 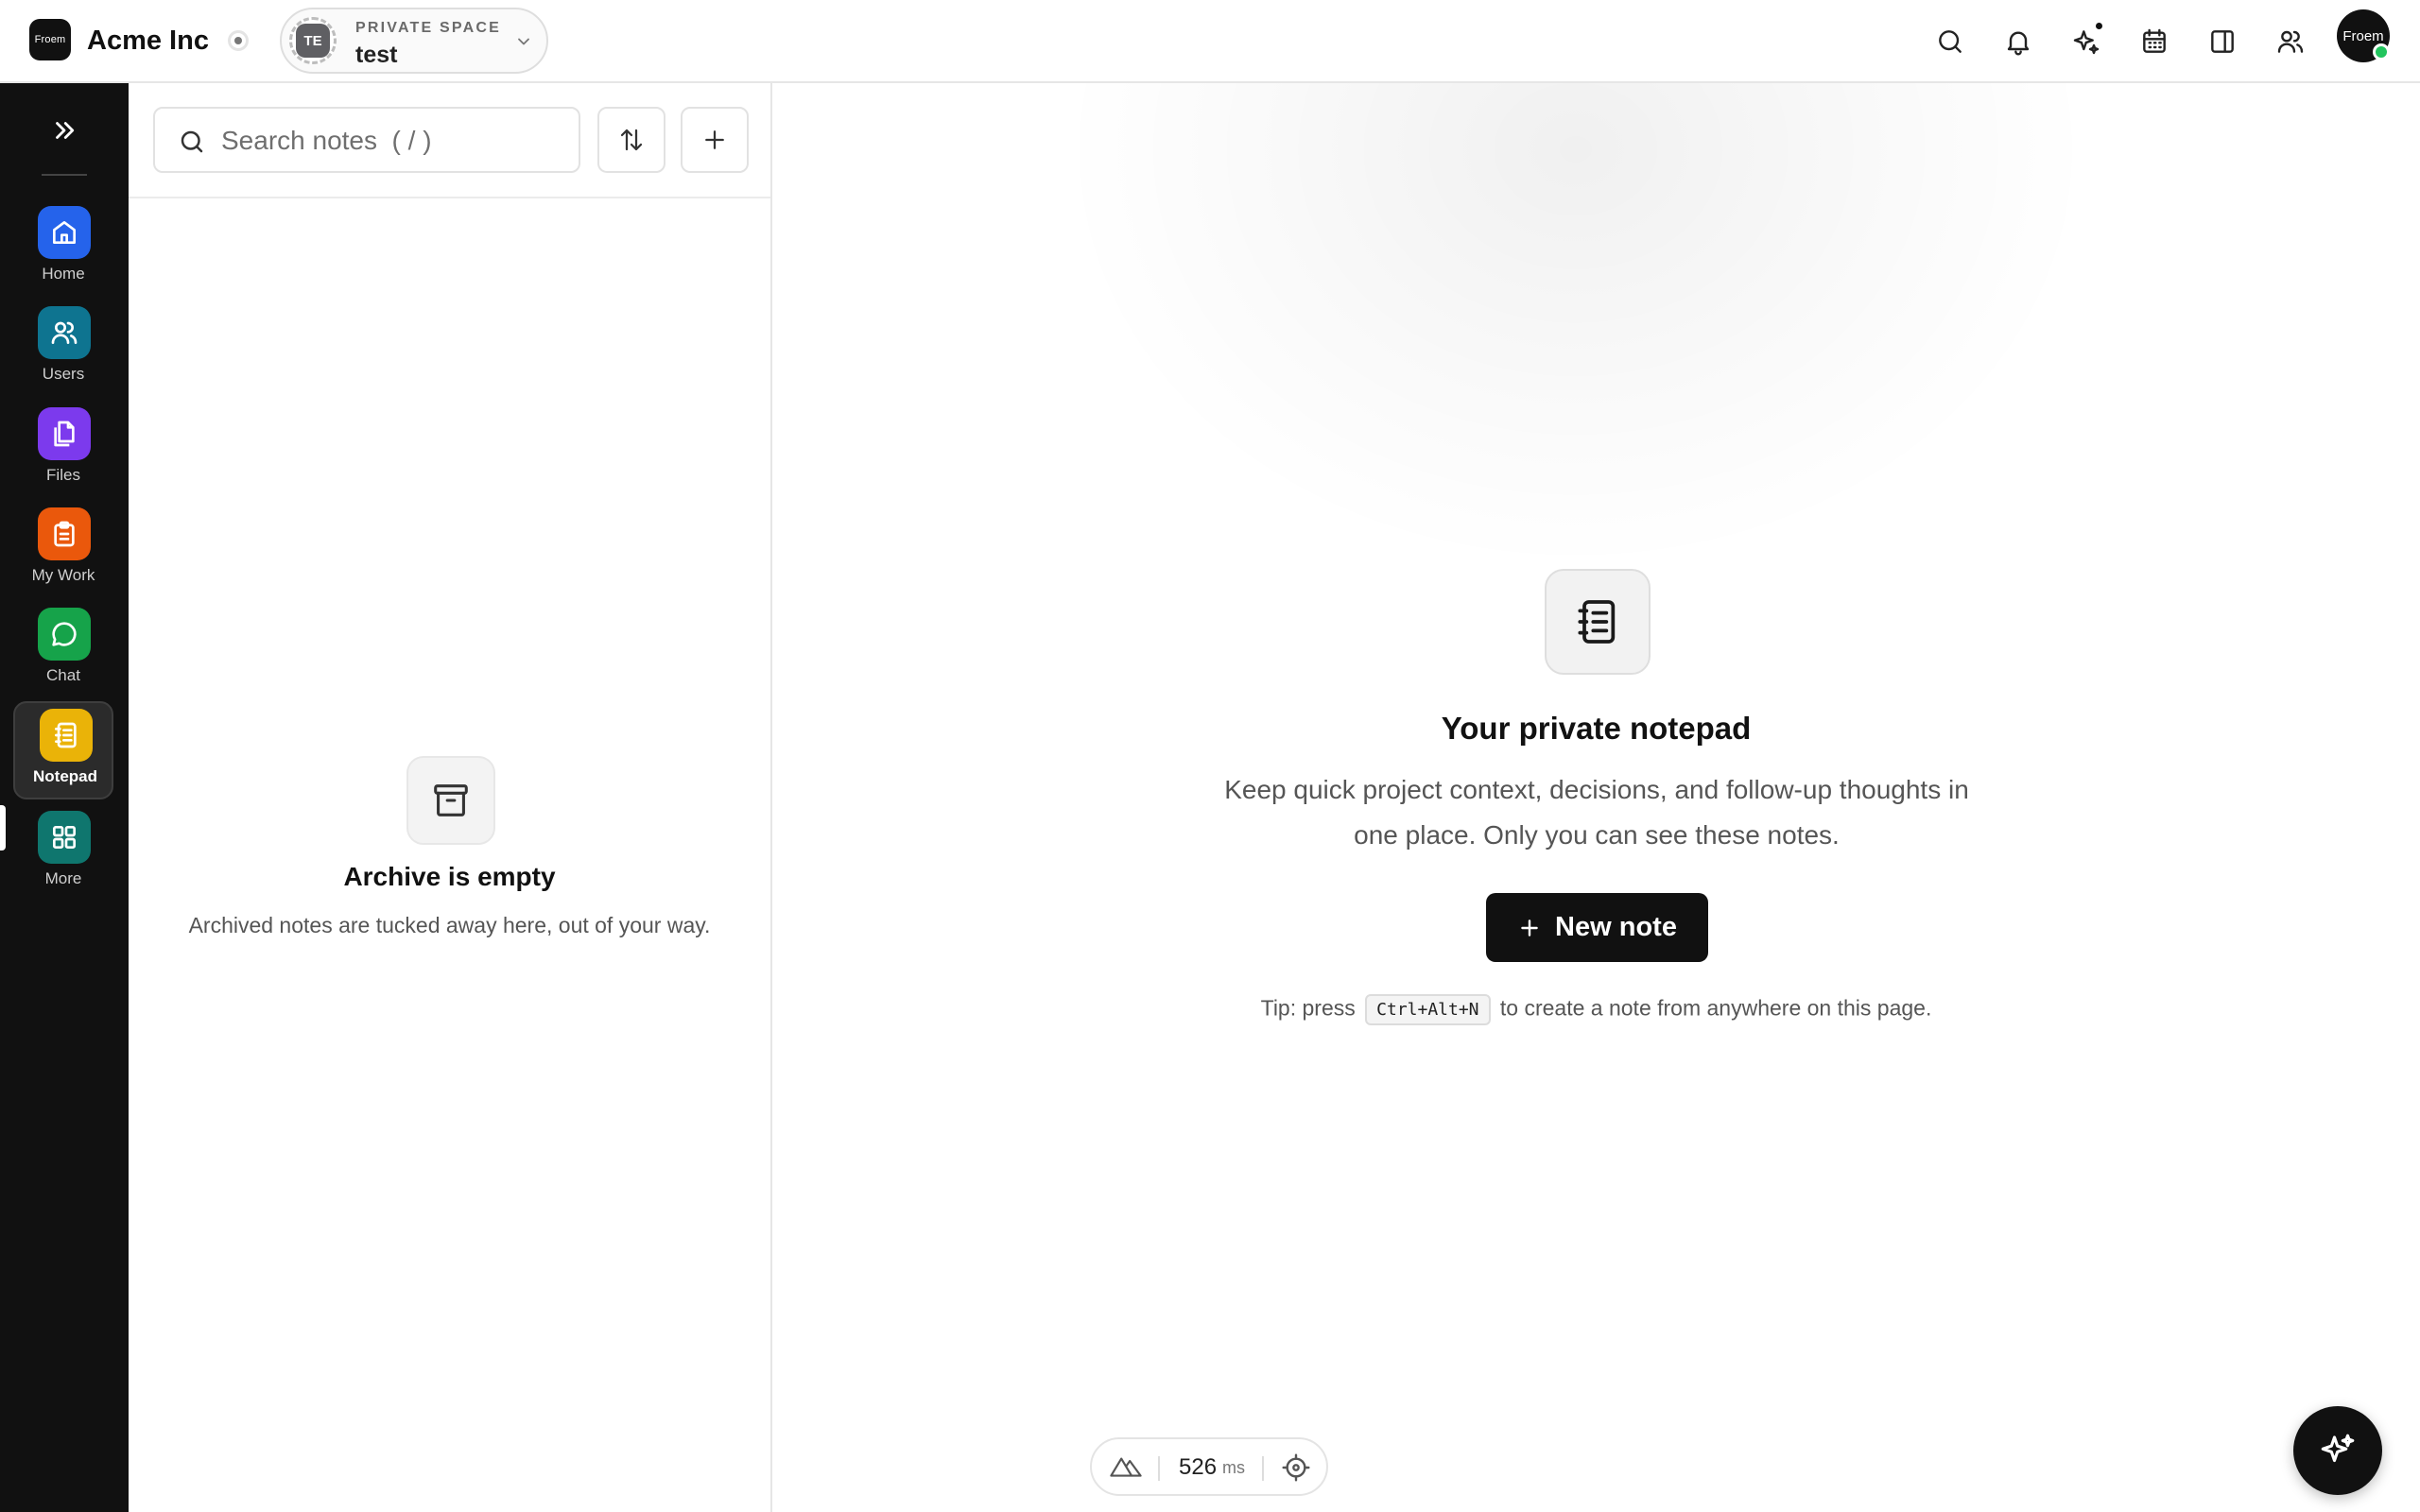 I want to click on new-note-button: New note, so click(x=1597, y=927).